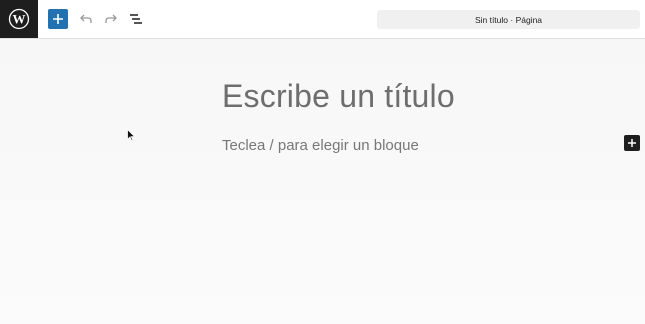  I want to click on mouse-cursor-icon, so click(131, 135).